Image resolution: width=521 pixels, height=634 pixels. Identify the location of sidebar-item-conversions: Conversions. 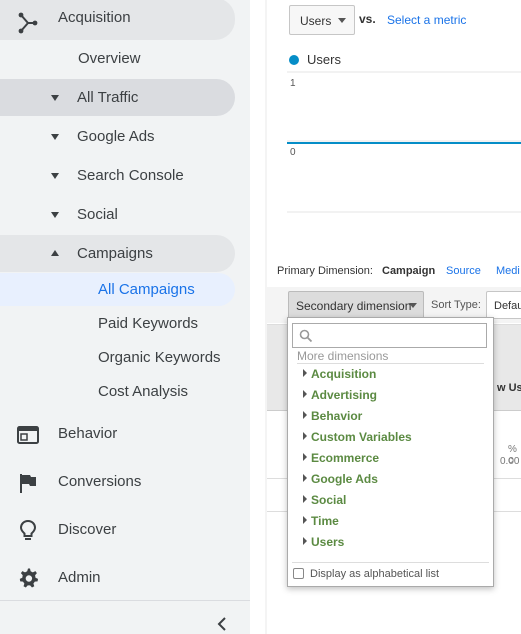
(125, 482).